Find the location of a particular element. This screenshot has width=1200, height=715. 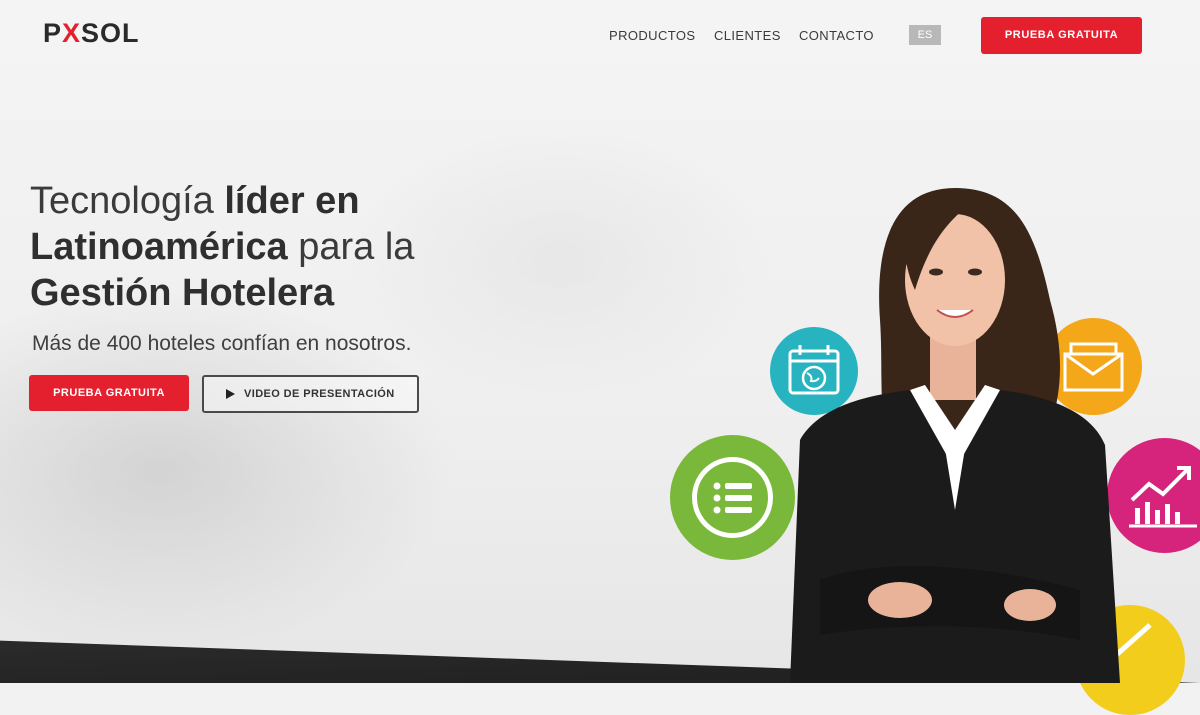

growth-chart-icon is located at coordinates (1153, 495).